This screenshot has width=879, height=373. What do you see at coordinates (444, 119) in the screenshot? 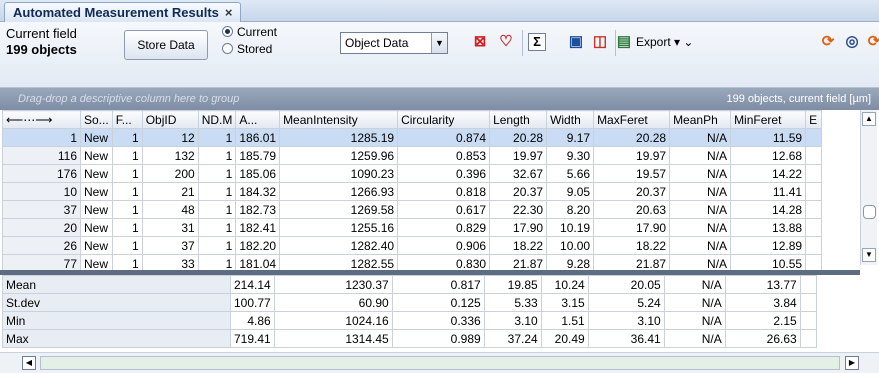
I see `column-header-circularity: Circularity` at bounding box center [444, 119].